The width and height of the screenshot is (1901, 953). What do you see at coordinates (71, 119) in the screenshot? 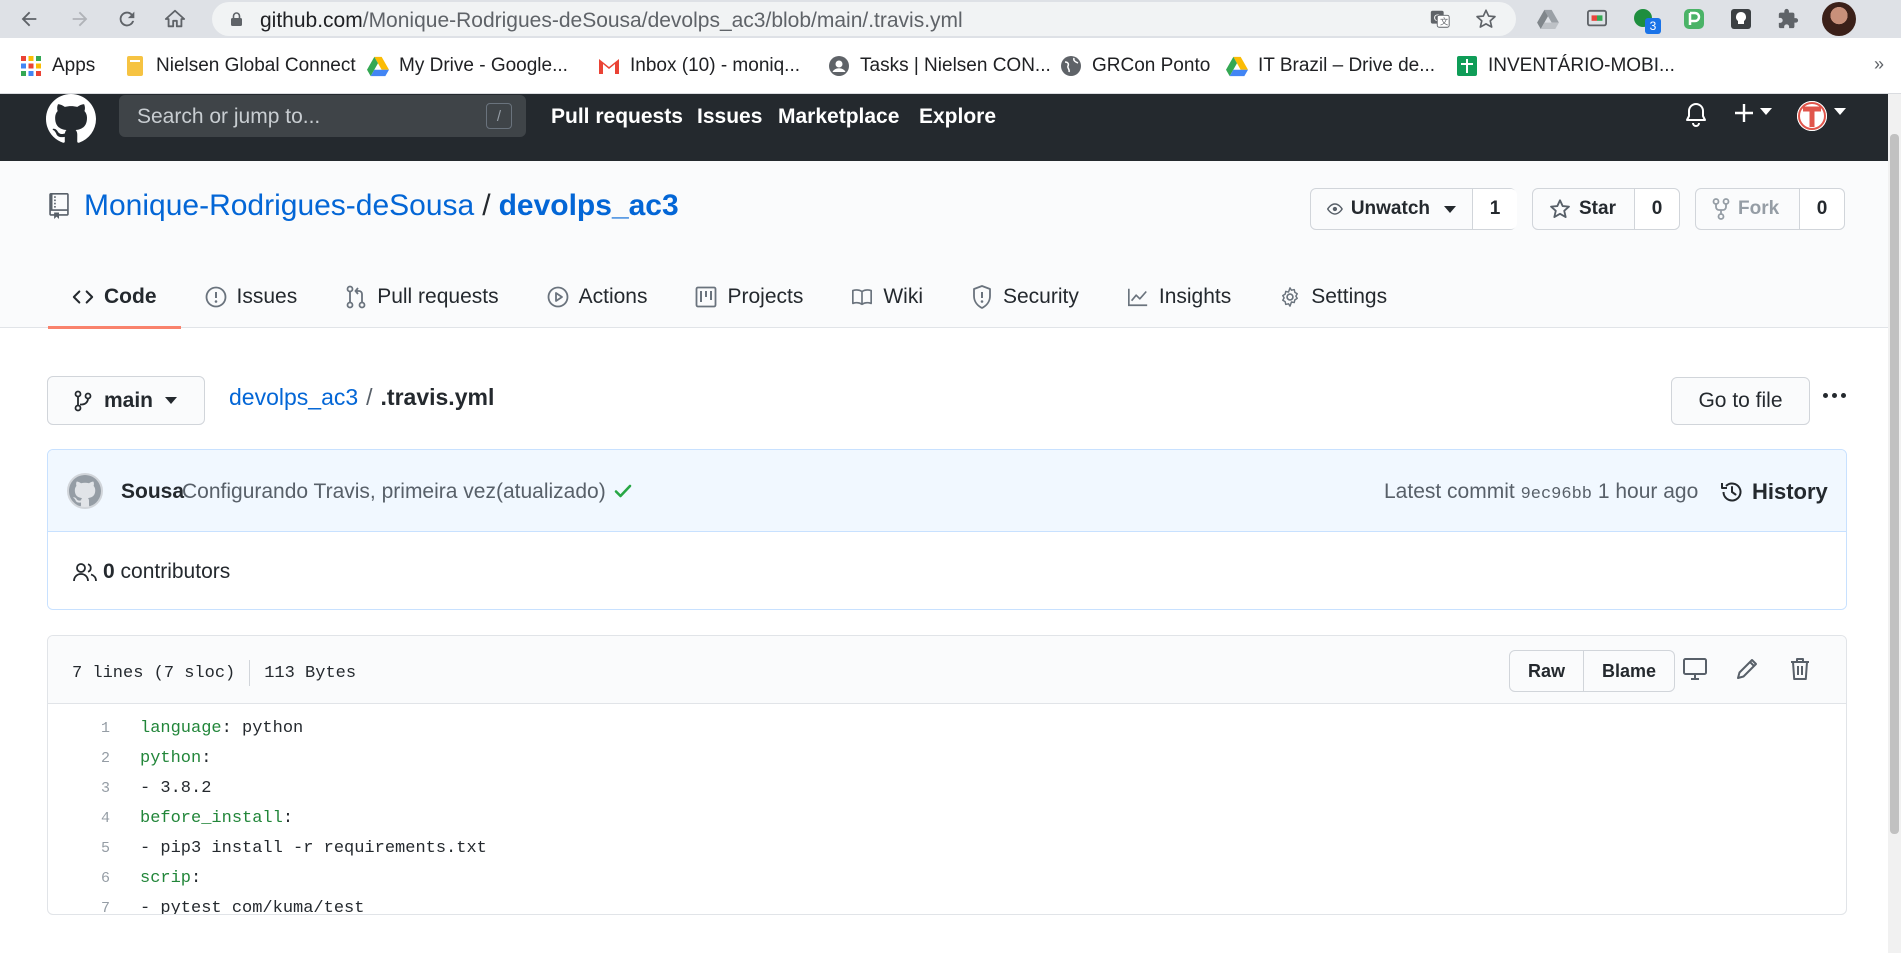
I see `github-logo-icon` at bounding box center [71, 119].